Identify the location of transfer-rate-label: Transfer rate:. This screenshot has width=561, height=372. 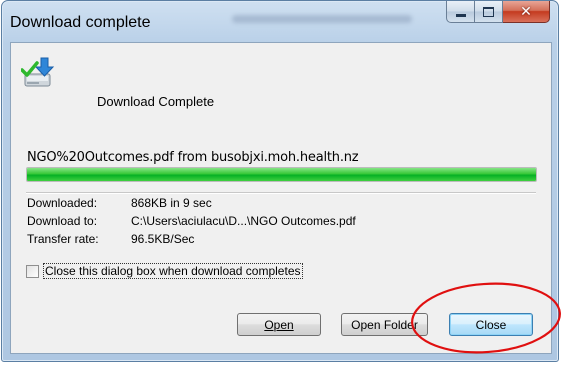
(63, 239).